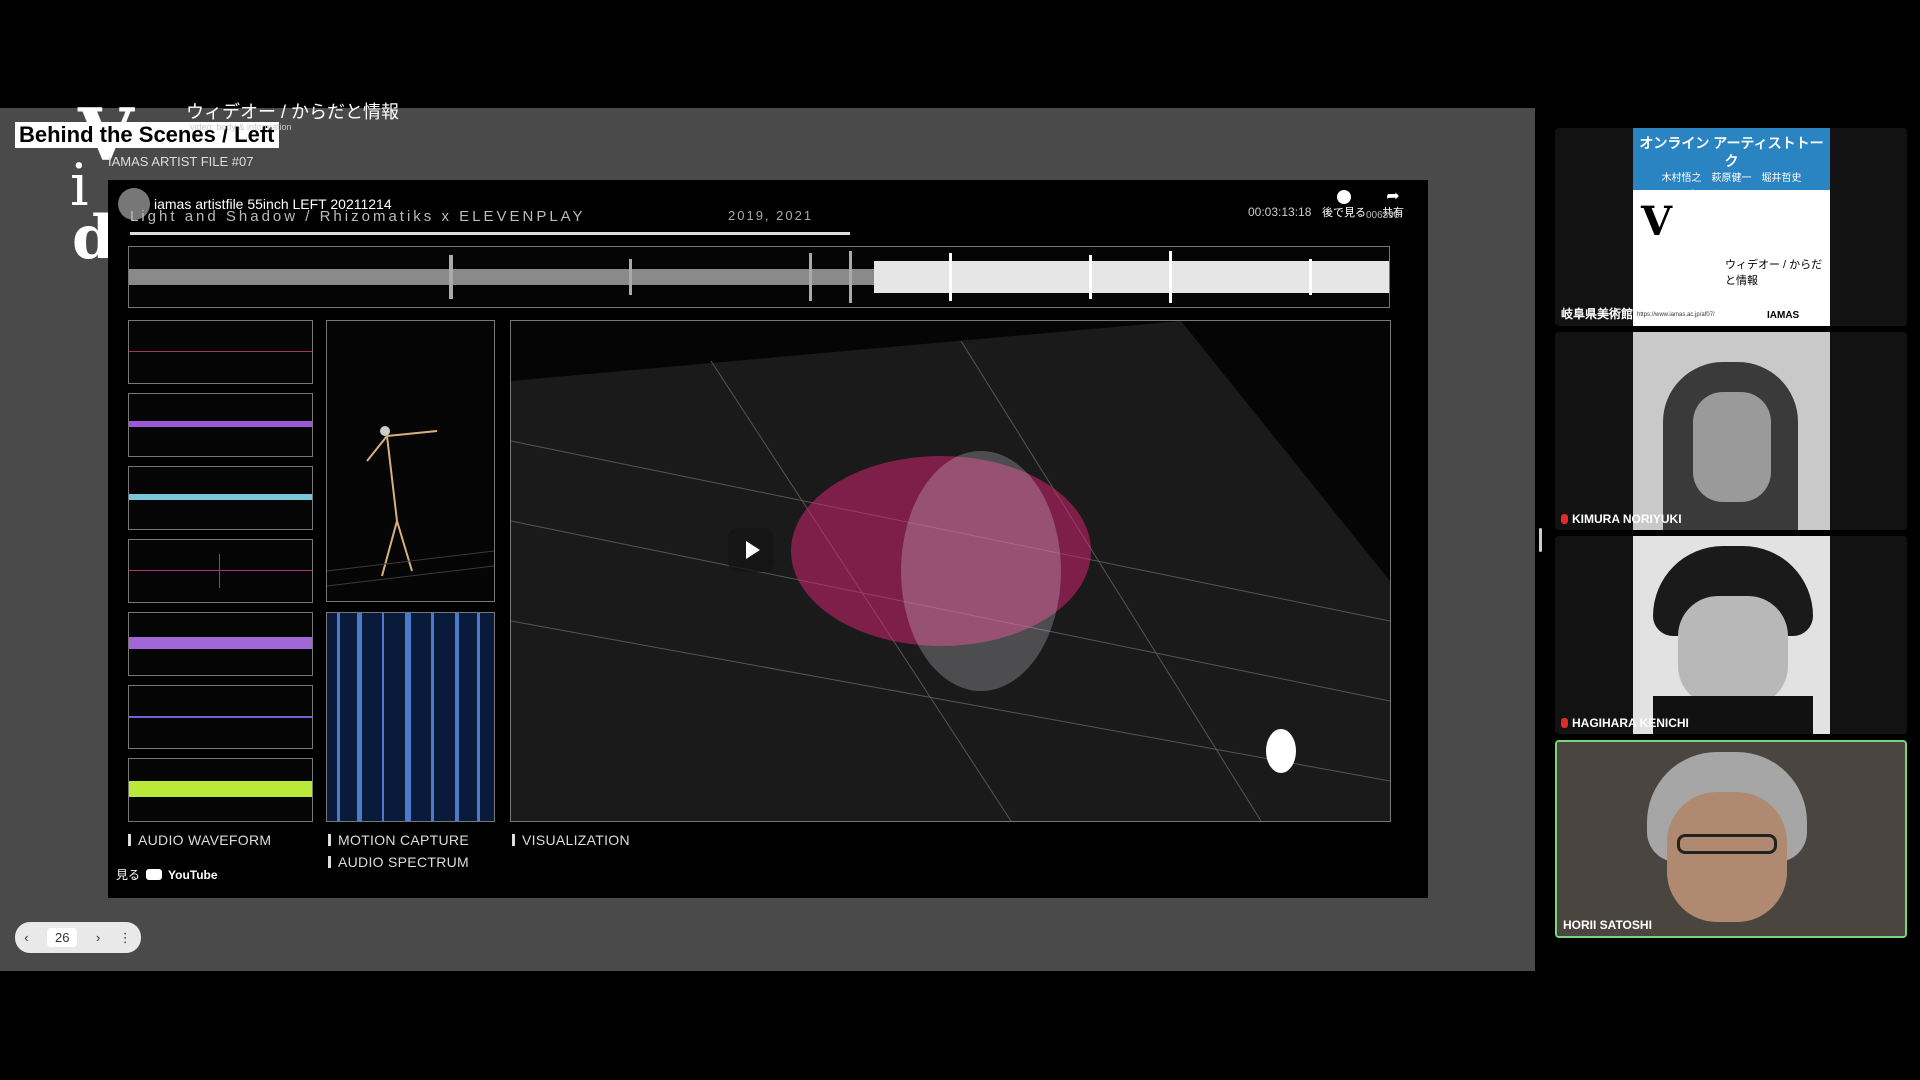 Image resolution: width=1920 pixels, height=1080 pixels. I want to click on audio-spectrum-view, so click(410, 717).